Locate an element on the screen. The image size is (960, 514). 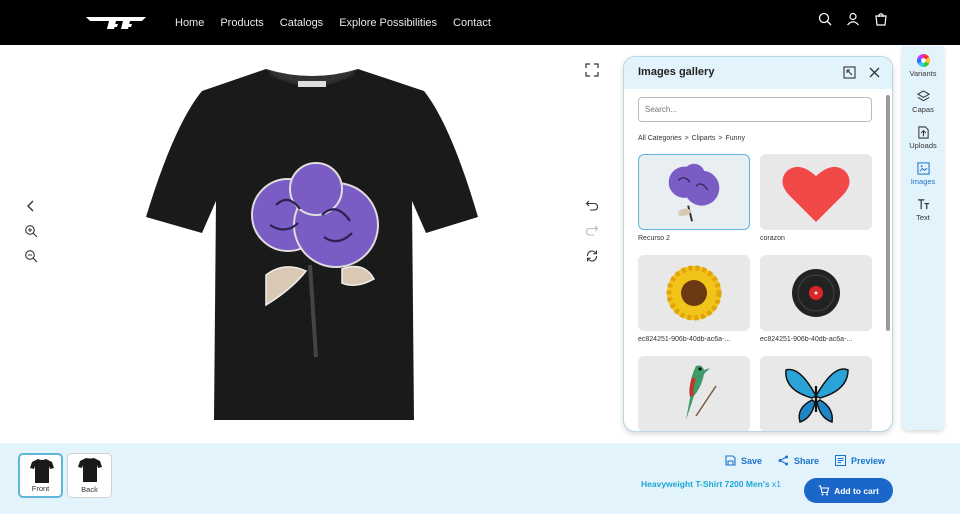
nav-catalogs: Catalogs is located at coordinates (301, 23).